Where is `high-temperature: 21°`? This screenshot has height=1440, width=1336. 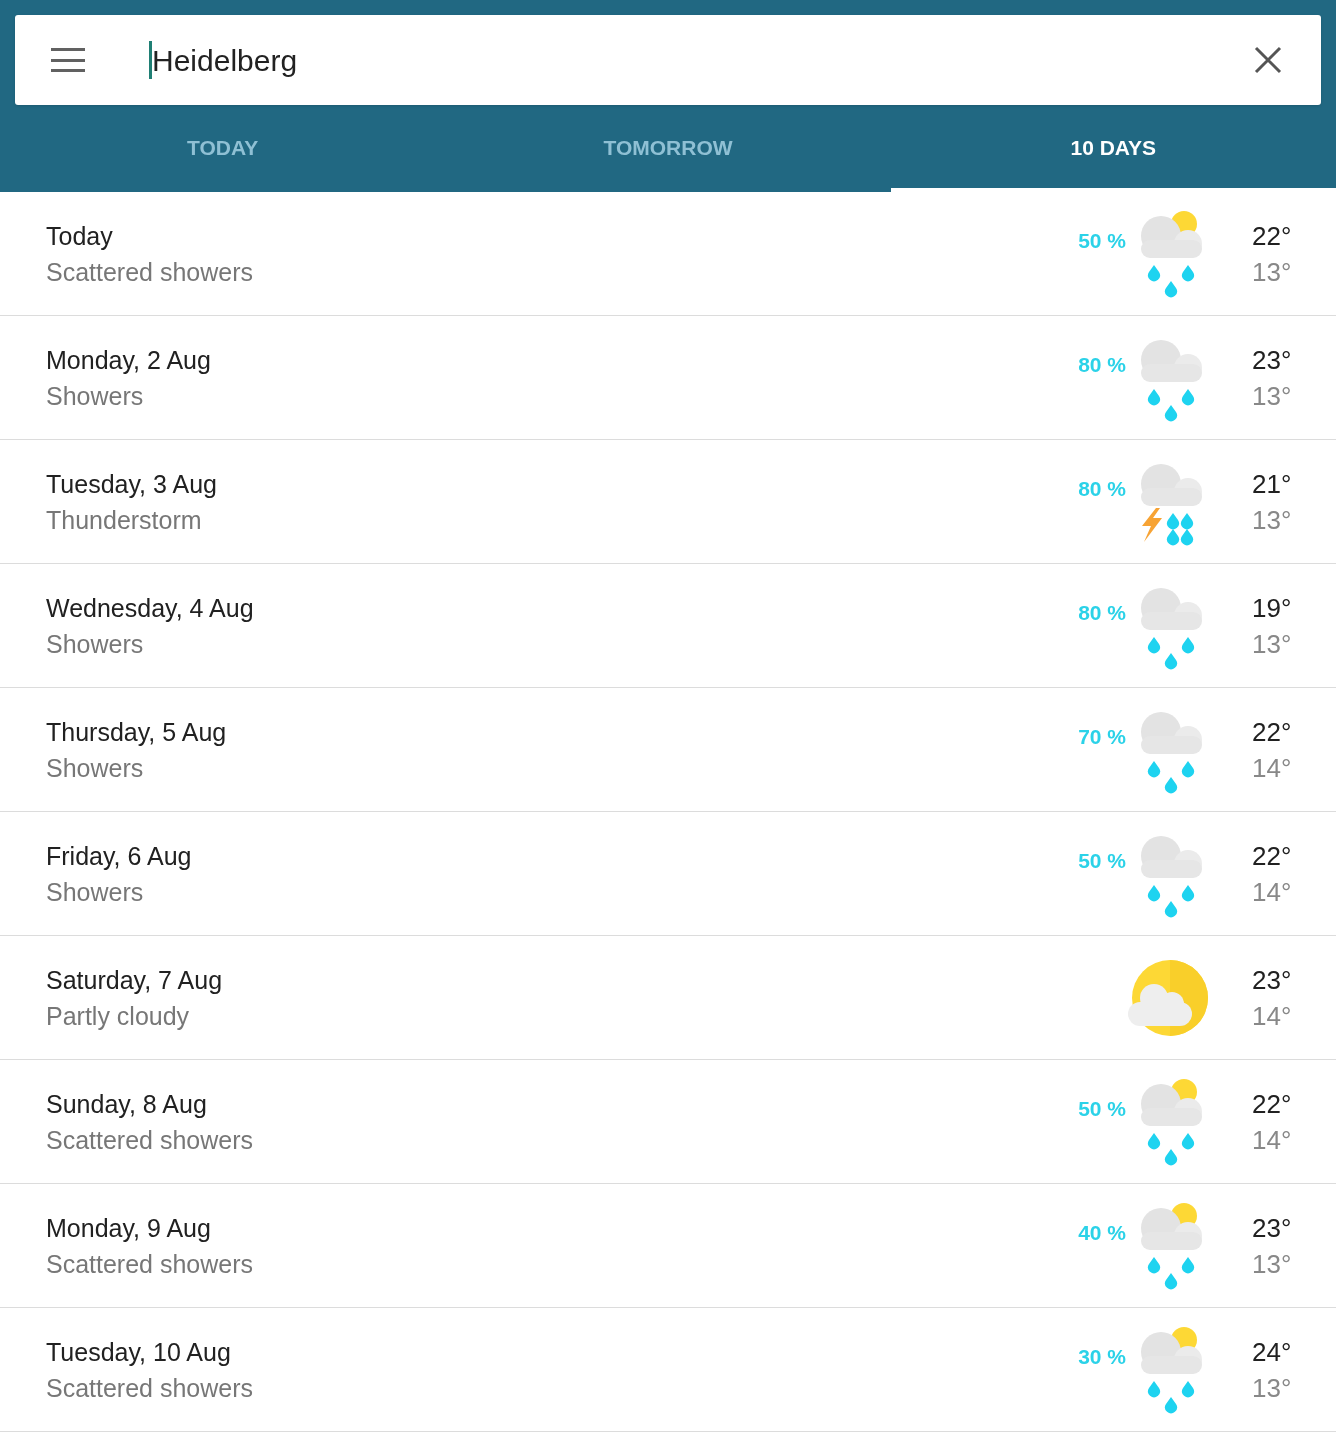
high-temperature: 21° is located at coordinates (1271, 484).